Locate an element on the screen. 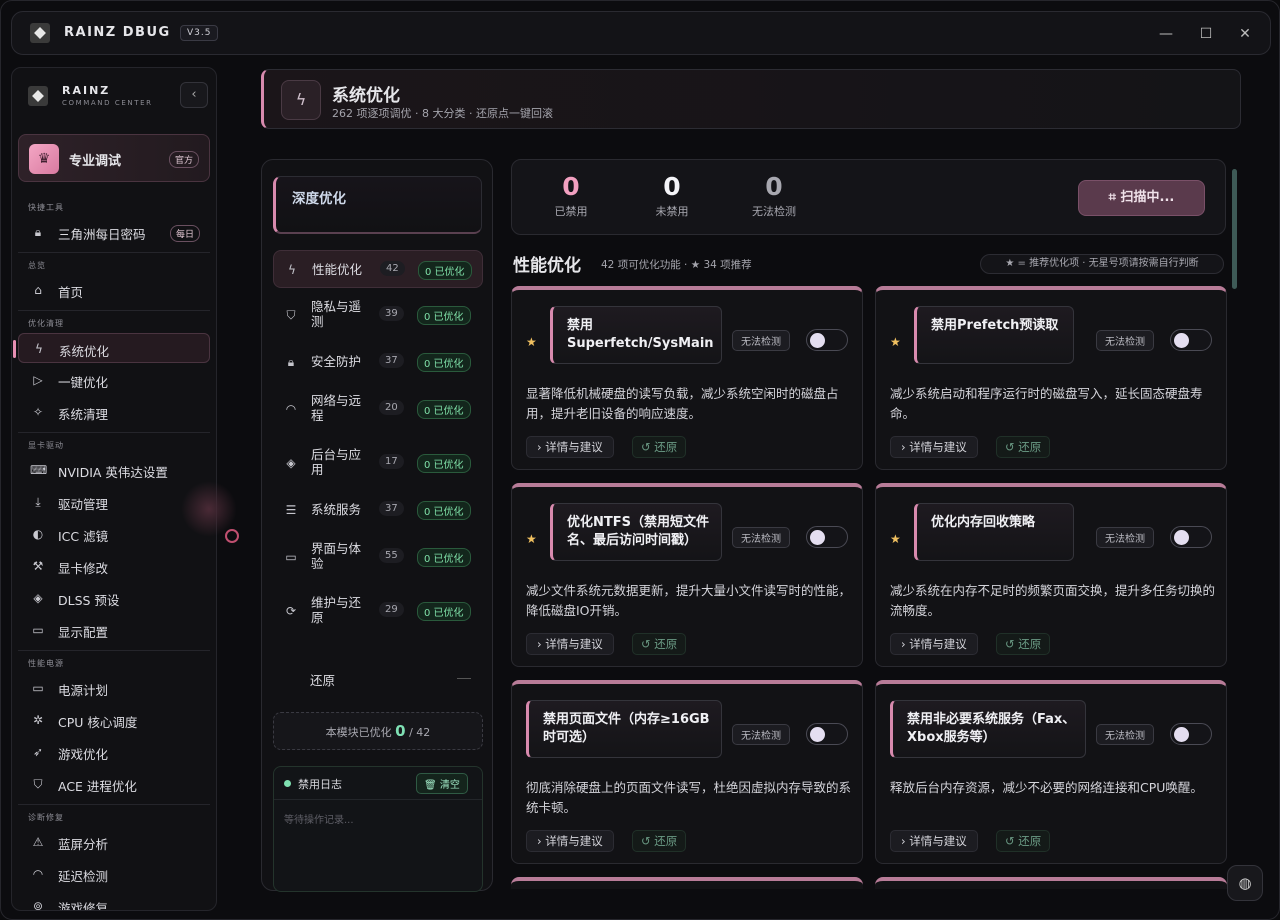  category-item-restore: 还原 is located at coordinates (322, 679).